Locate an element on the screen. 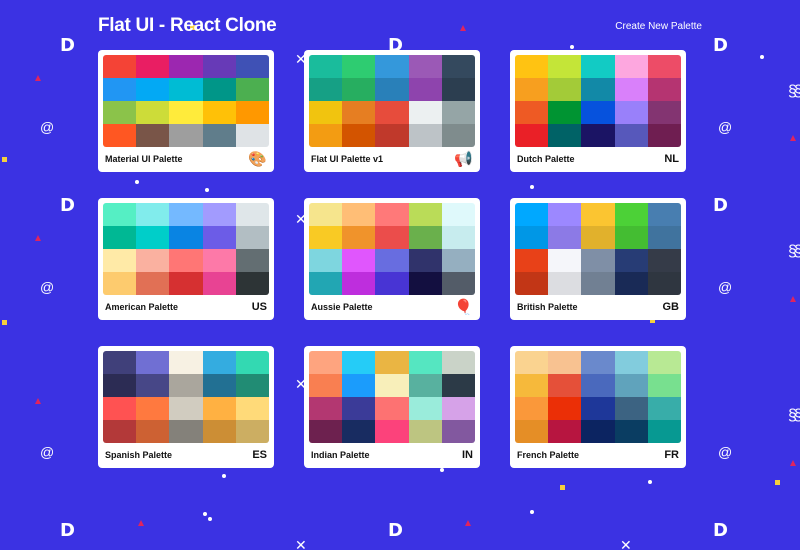  app-title: Flat UI - React Clone is located at coordinates (187, 25).